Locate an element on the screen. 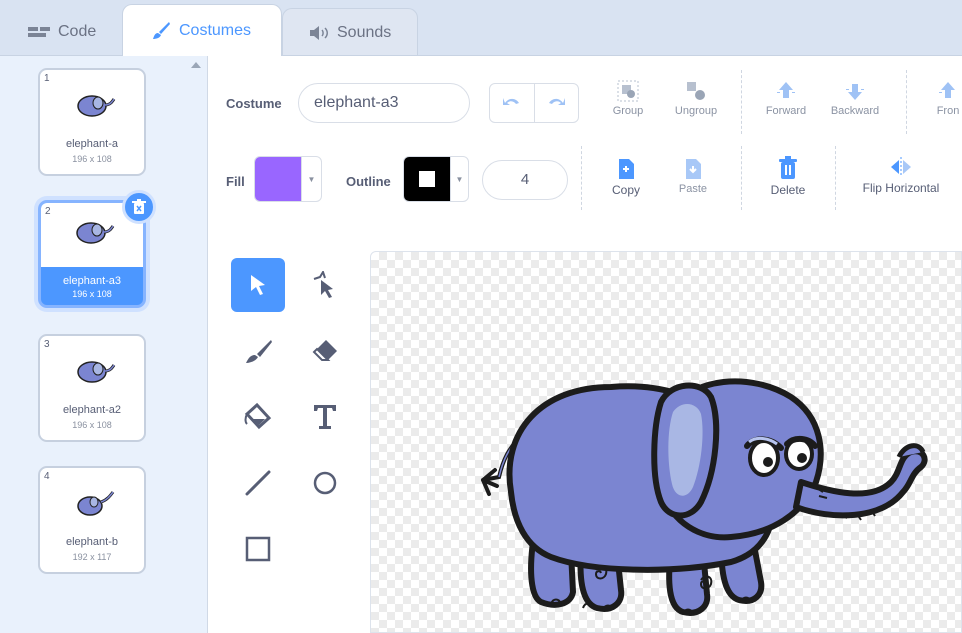 This screenshot has width=962, height=633. group-icon is located at coordinates (628, 91).